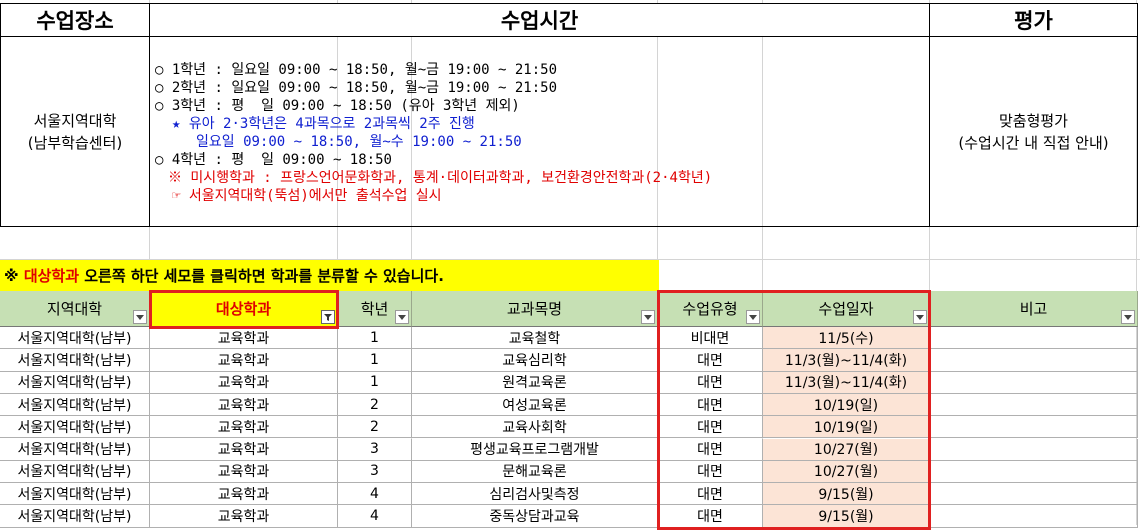  What do you see at coordinates (846, 338) in the screenshot?
I see `cell-class-date: 11/5(수)` at bounding box center [846, 338].